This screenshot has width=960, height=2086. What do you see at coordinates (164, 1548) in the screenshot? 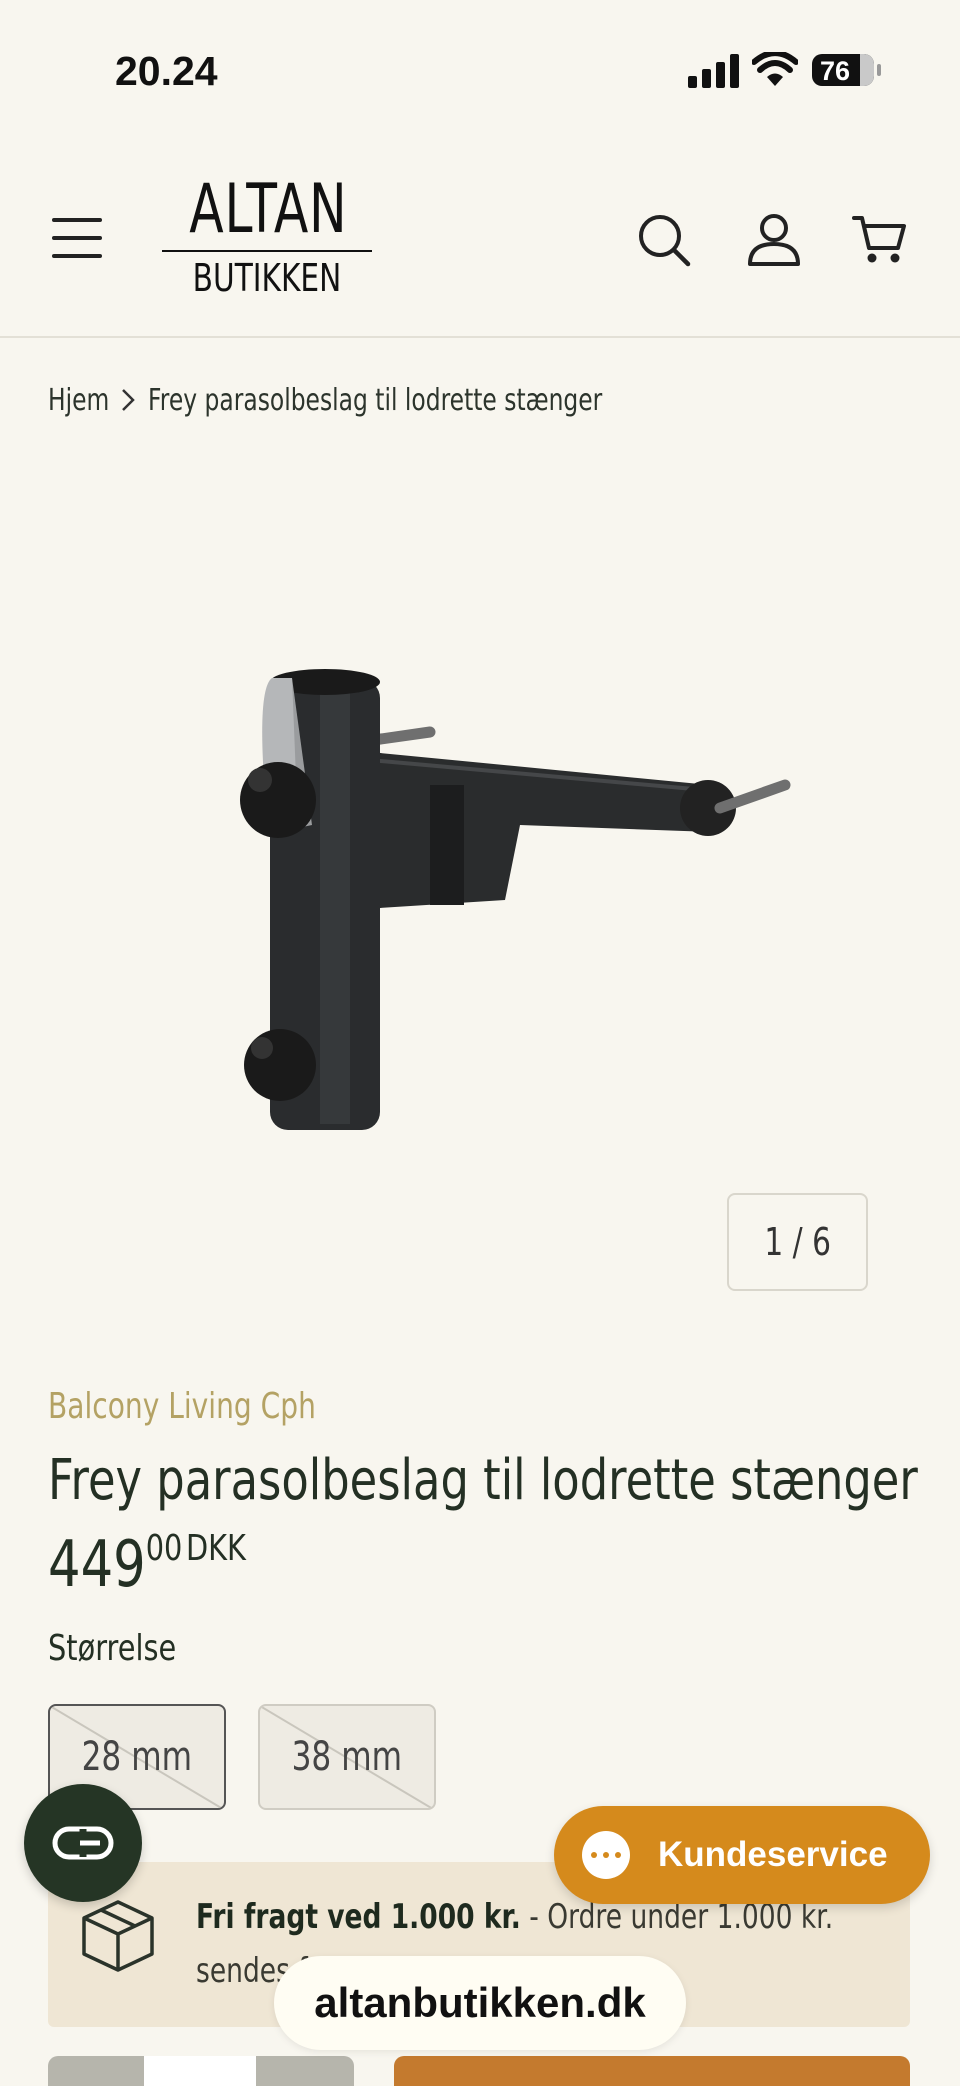
I see `price-decimals: 00` at bounding box center [164, 1548].